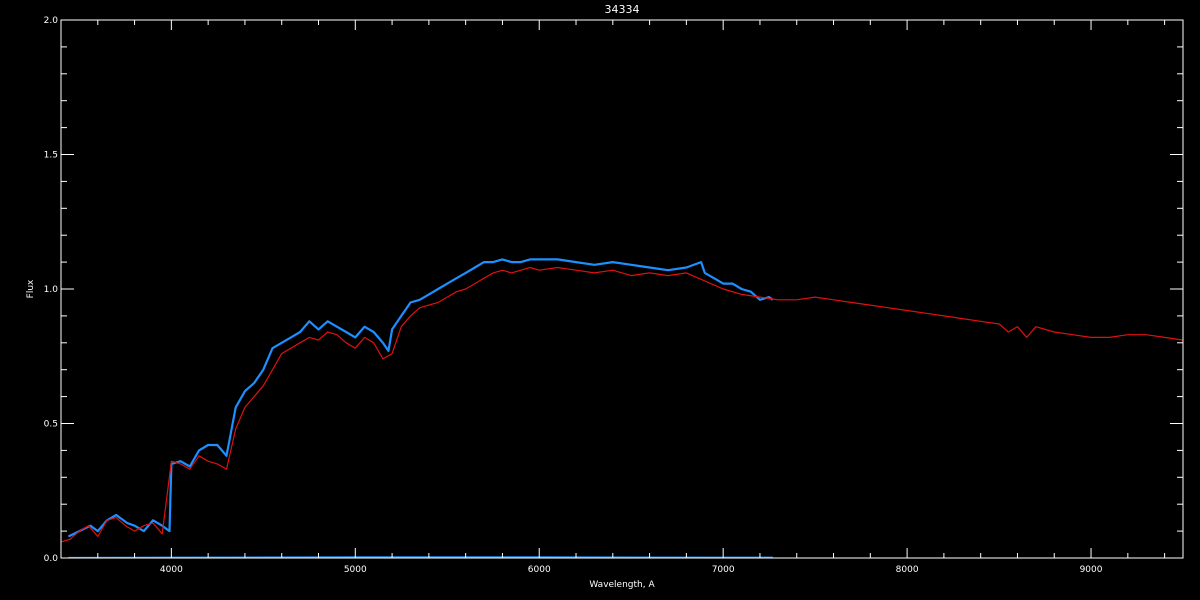 The image size is (1200, 600). What do you see at coordinates (51, 290) in the screenshot?
I see `y-tick-label: 1.0` at bounding box center [51, 290].